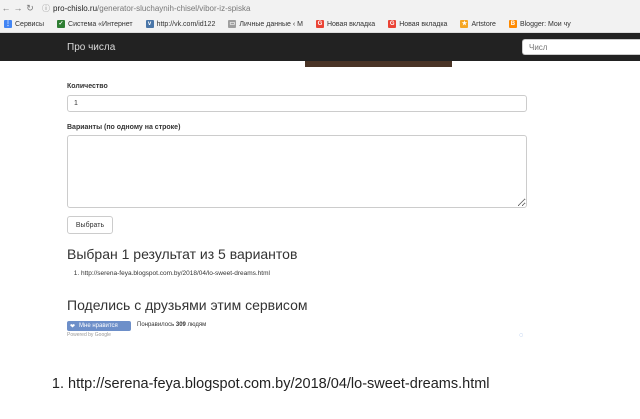  What do you see at coordinates (91, 47) in the screenshot?
I see `site-brand: Про числа` at bounding box center [91, 47].